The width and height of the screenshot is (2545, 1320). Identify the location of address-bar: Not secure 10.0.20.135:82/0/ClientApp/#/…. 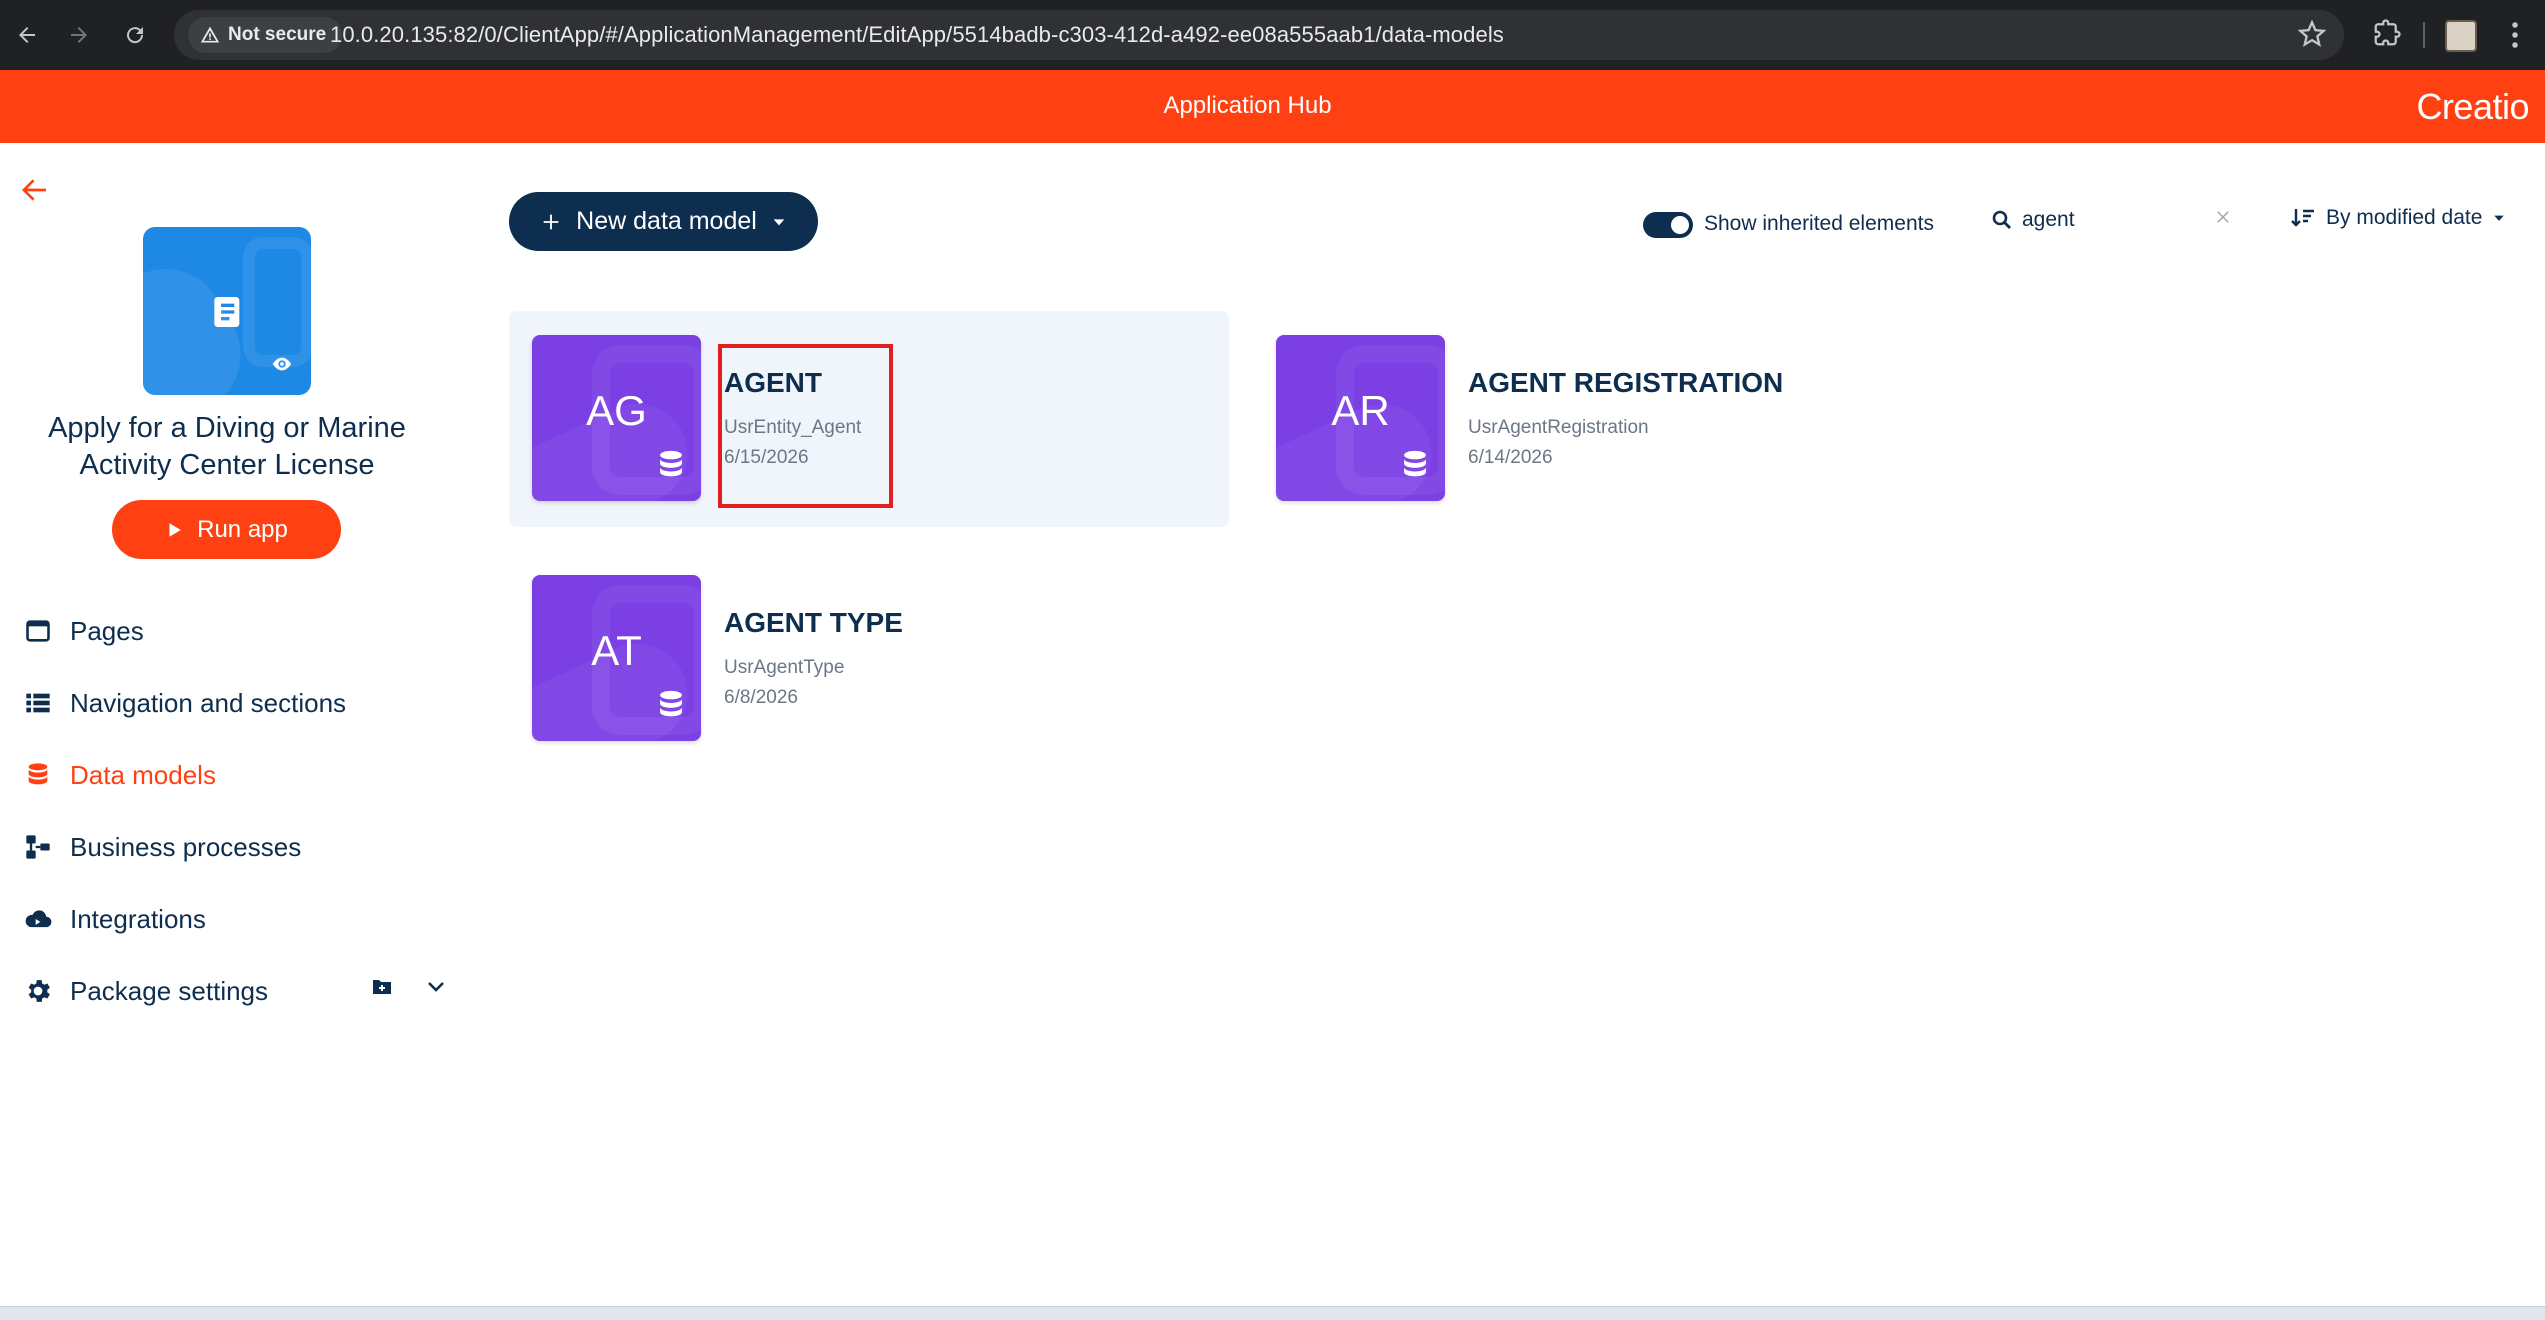
(1259, 35).